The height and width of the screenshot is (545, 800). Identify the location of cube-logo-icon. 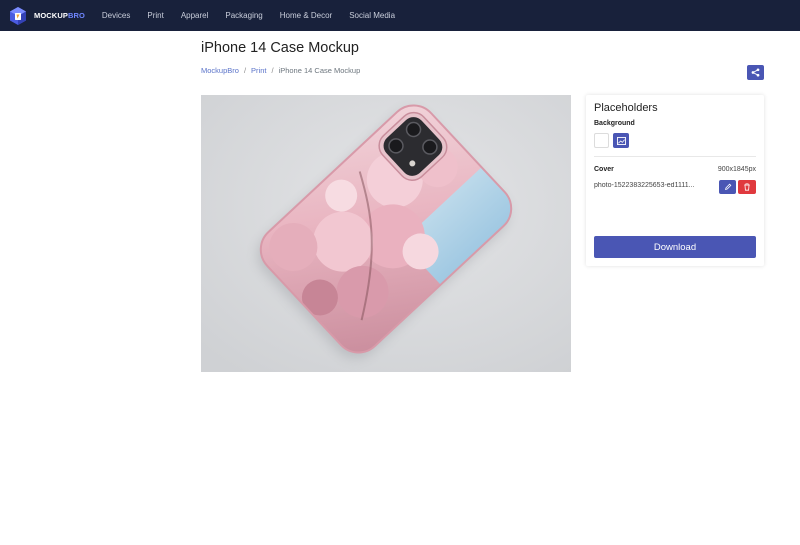
(18, 15).